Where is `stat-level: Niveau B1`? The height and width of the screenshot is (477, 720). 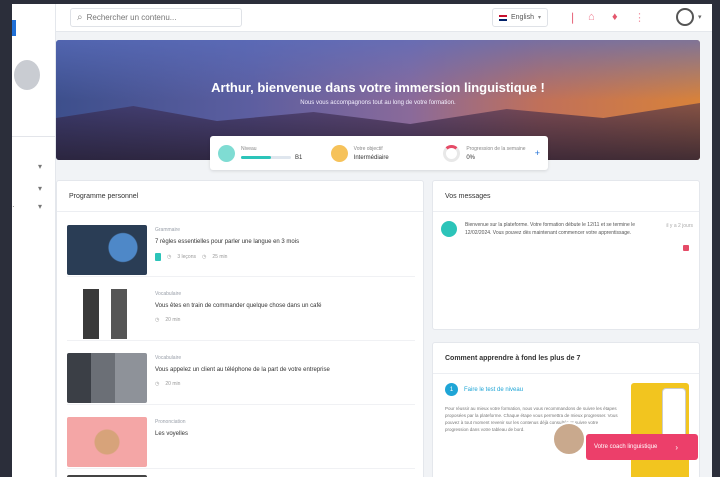 stat-level: Niveau B1 is located at coordinates (266, 153).